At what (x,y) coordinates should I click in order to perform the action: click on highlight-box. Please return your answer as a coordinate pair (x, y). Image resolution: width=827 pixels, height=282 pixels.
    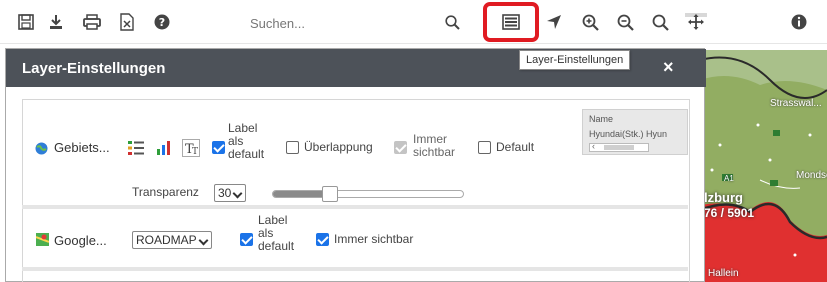
    Looking at the image, I should click on (511, 22).